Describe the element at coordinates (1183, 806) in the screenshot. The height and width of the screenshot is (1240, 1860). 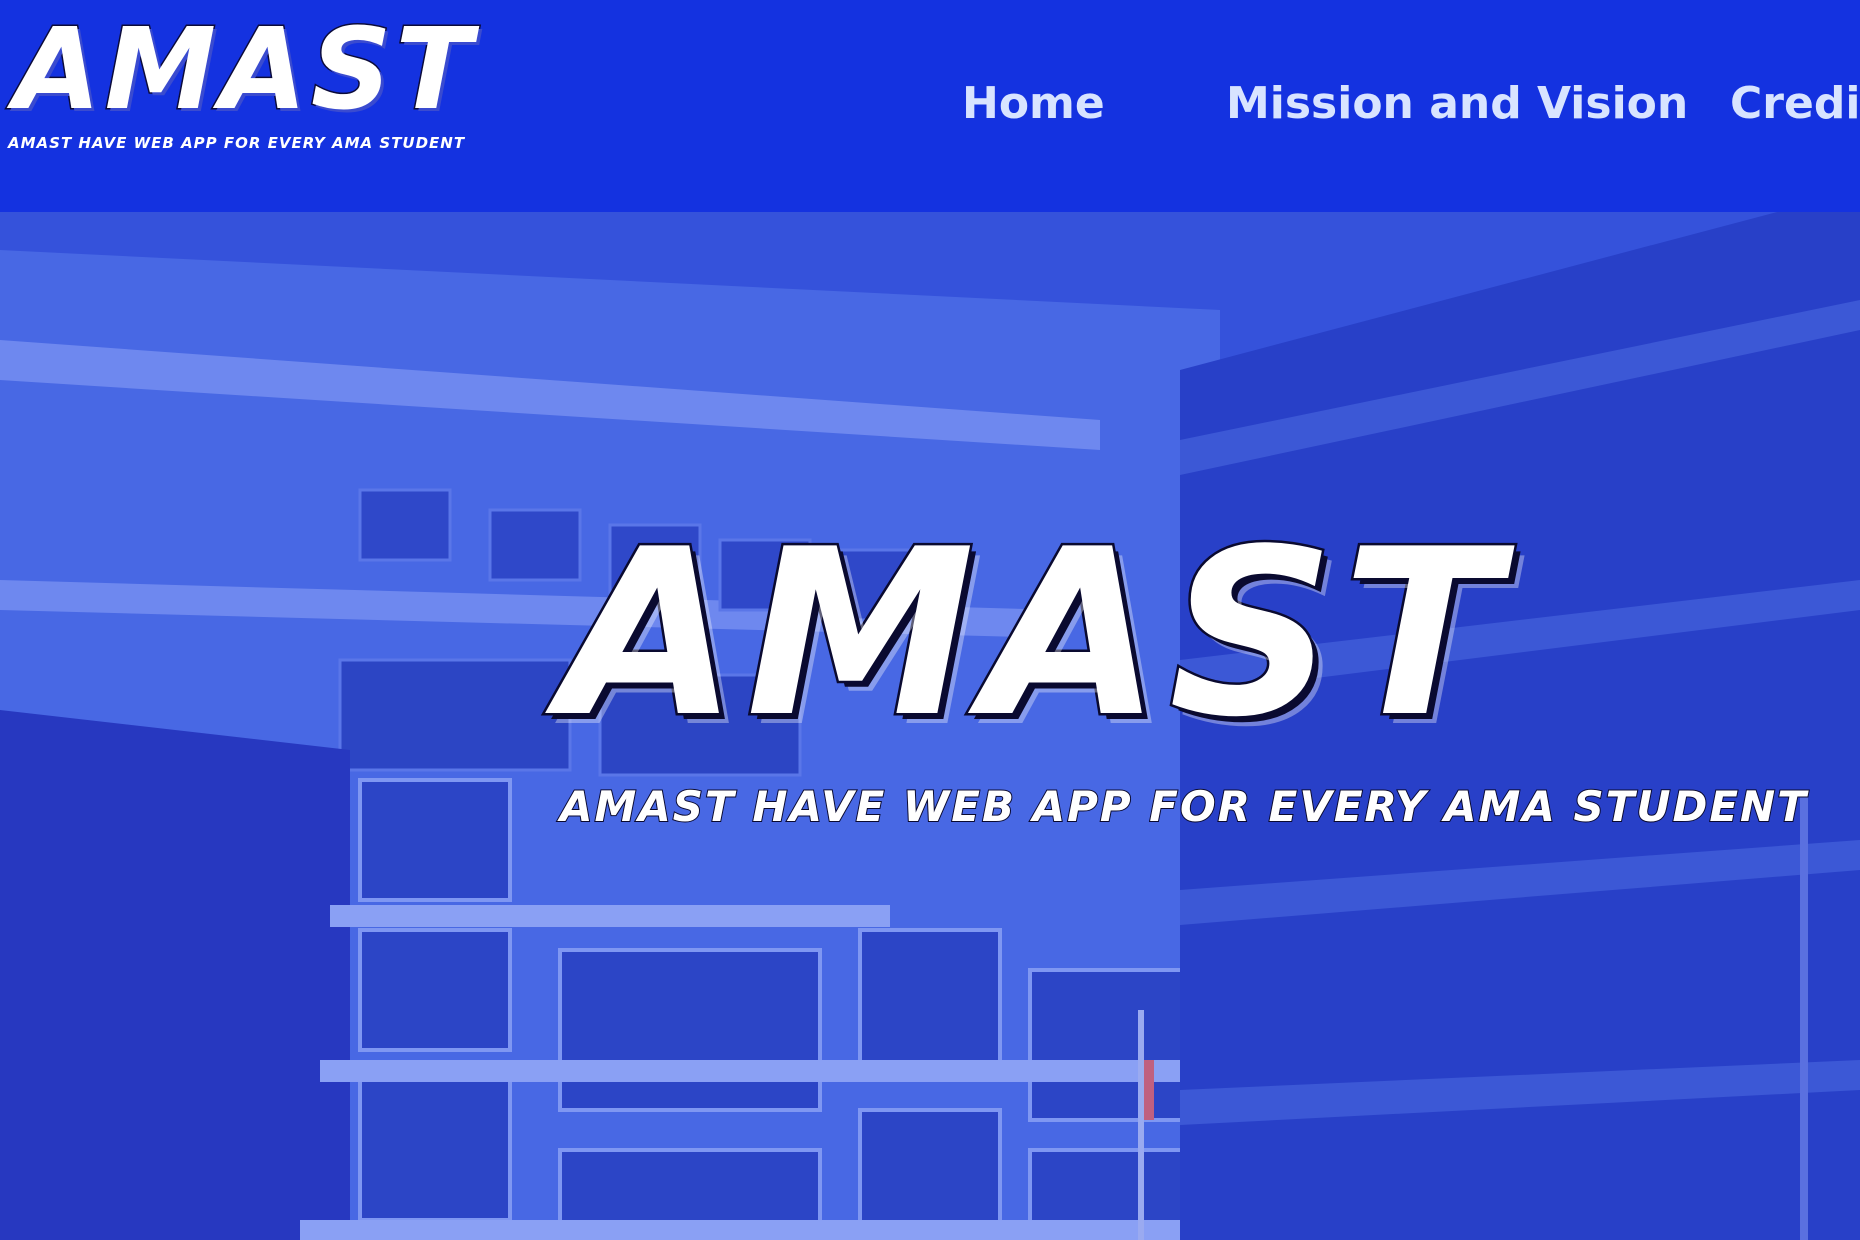
I see `hero-subtitle: AMAST HAVE WEB APP FOR EVERY AMA STUDENT` at that location.